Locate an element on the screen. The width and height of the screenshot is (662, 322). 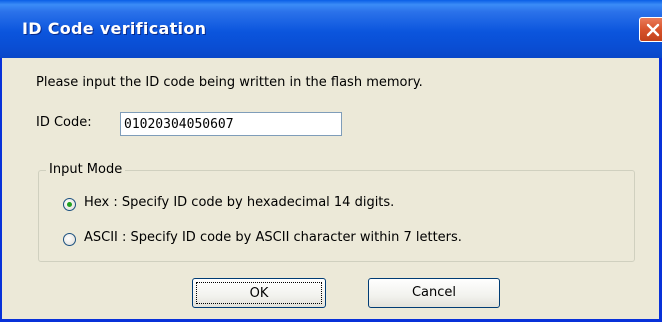
ok-button-label: OK is located at coordinates (259, 293).